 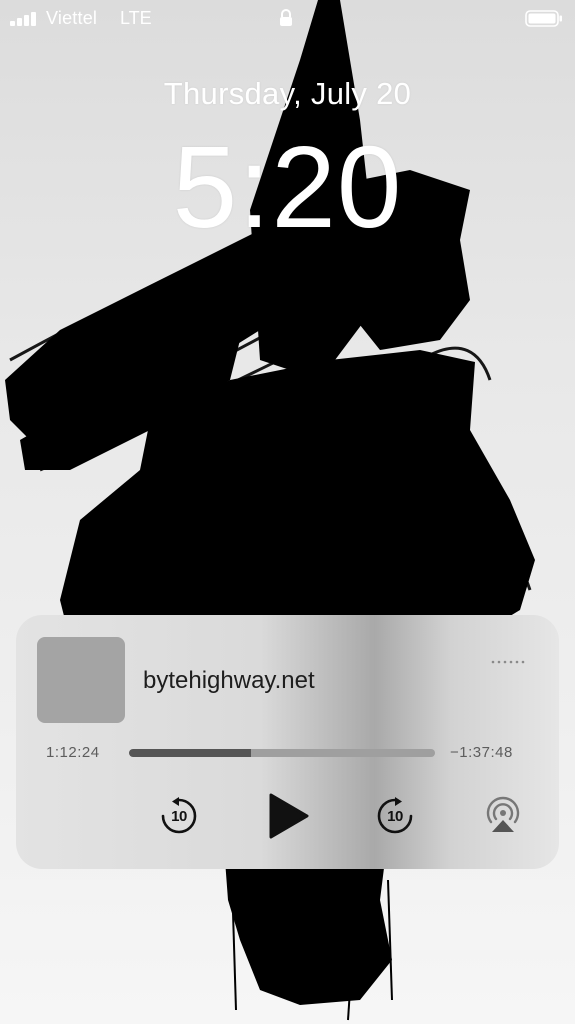 I want to click on skip-back-button: 10, so click(x=179, y=816).